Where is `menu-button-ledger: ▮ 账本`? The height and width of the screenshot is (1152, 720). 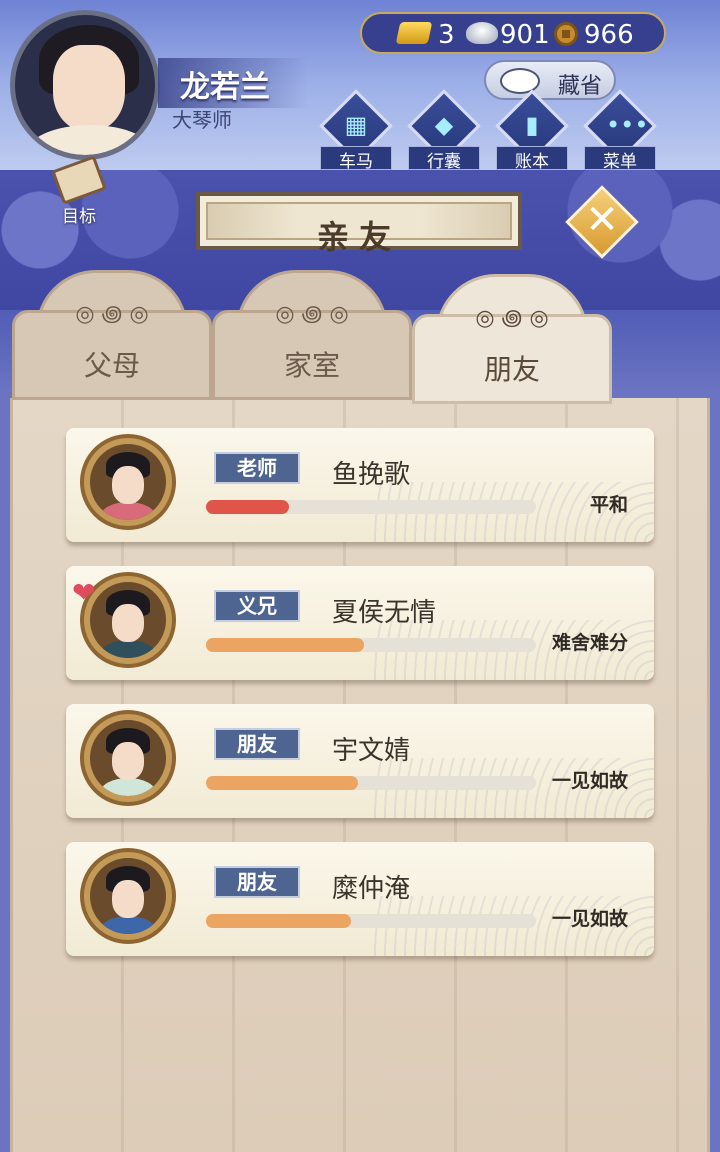 menu-button-ledger: ▮ 账本 is located at coordinates (532, 130).